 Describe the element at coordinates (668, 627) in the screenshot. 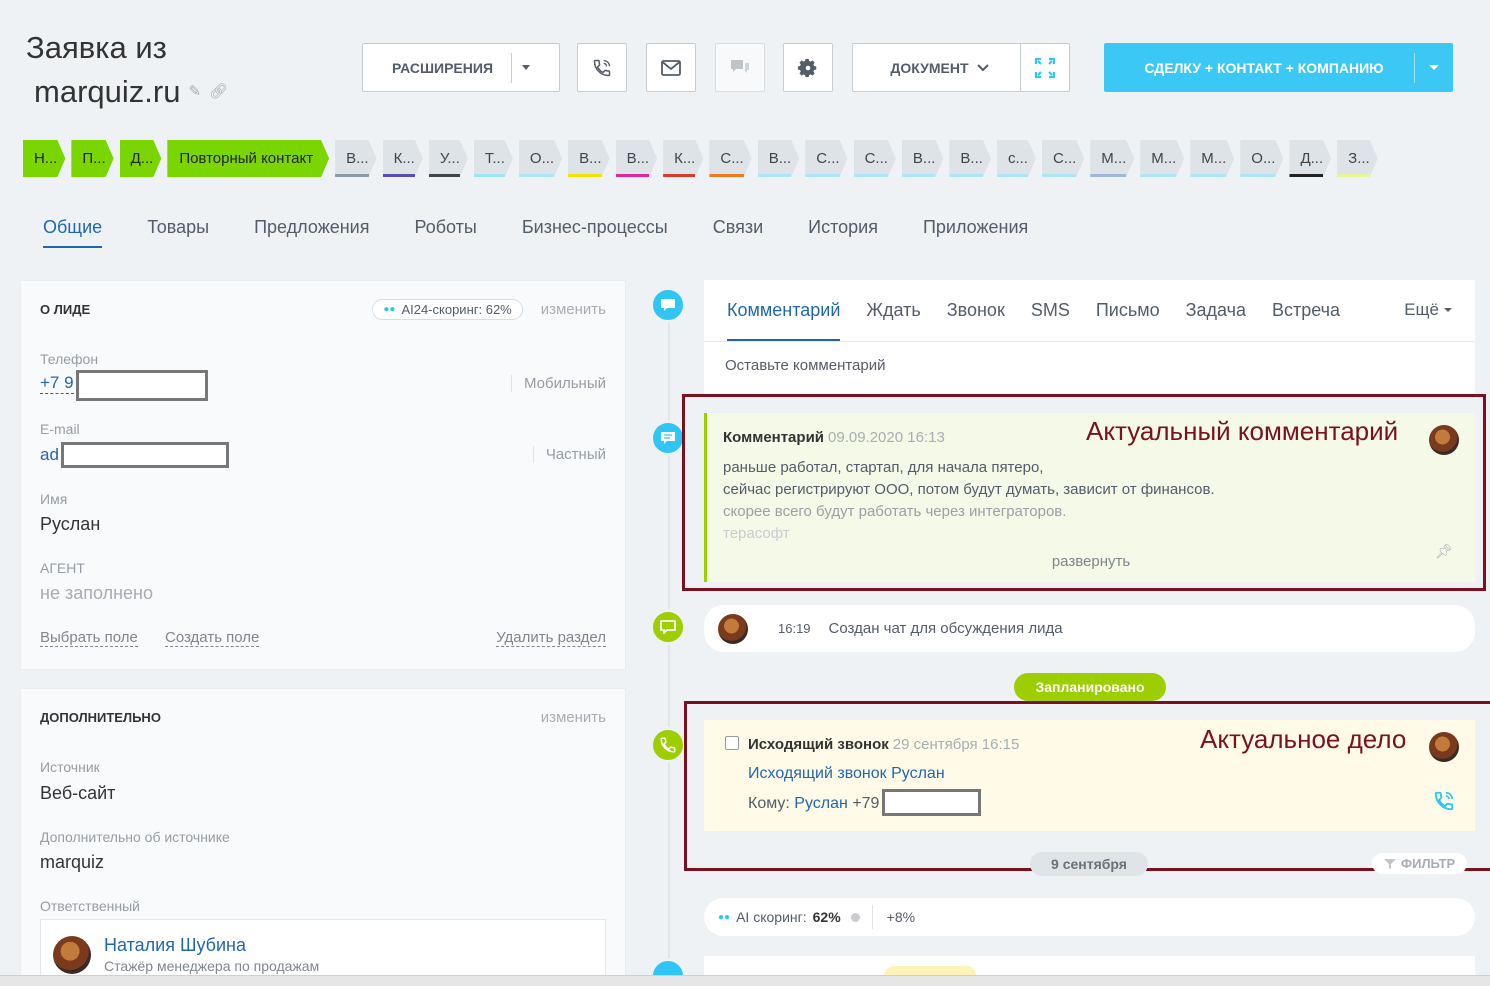

I see `chat-bubble-icon` at that location.